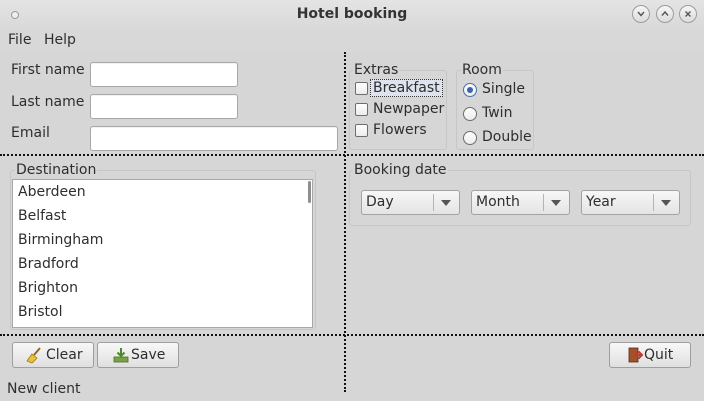  What do you see at coordinates (352, 155) in the screenshot?
I see `horizontal-separator-top` at bounding box center [352, 155].